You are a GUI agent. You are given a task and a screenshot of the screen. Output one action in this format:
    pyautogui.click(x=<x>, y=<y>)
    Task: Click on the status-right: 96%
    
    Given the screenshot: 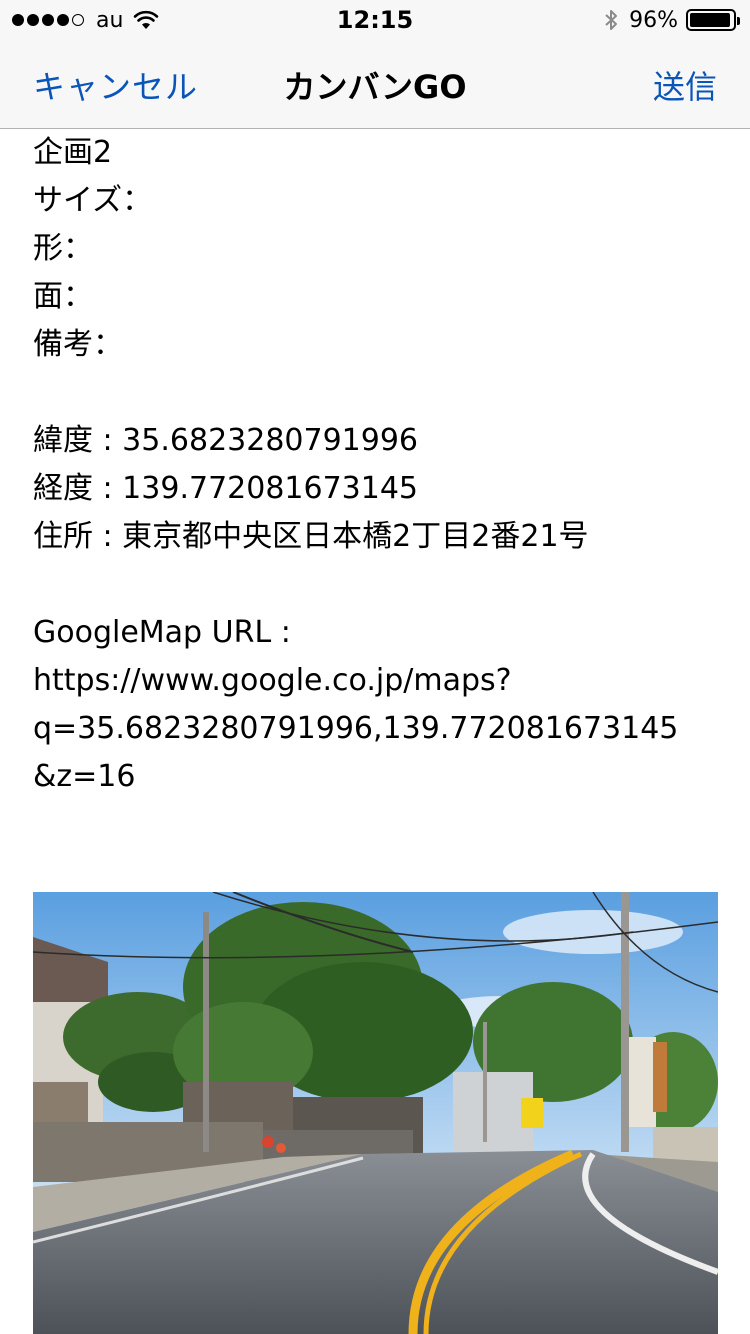 What is the action you would take?
    pyautogui.click(x=671, y=20)
    